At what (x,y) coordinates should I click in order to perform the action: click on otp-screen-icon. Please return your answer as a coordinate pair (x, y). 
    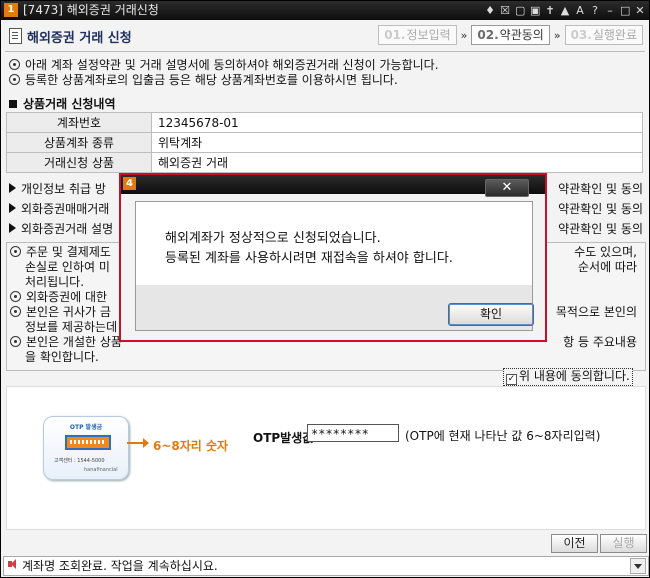
    Looking at the image, I should click on (88, 442).